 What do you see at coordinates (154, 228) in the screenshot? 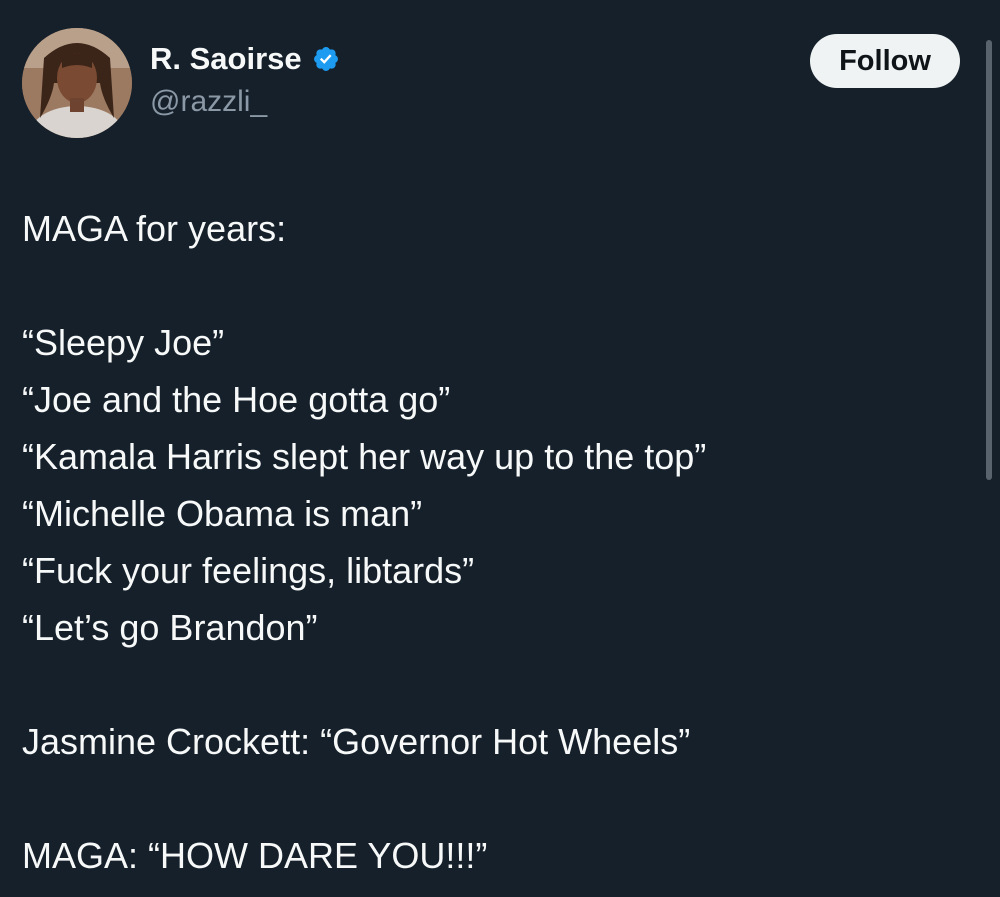
I see `tweet-line: MAGA for years:` at bounding box center [154, 228].